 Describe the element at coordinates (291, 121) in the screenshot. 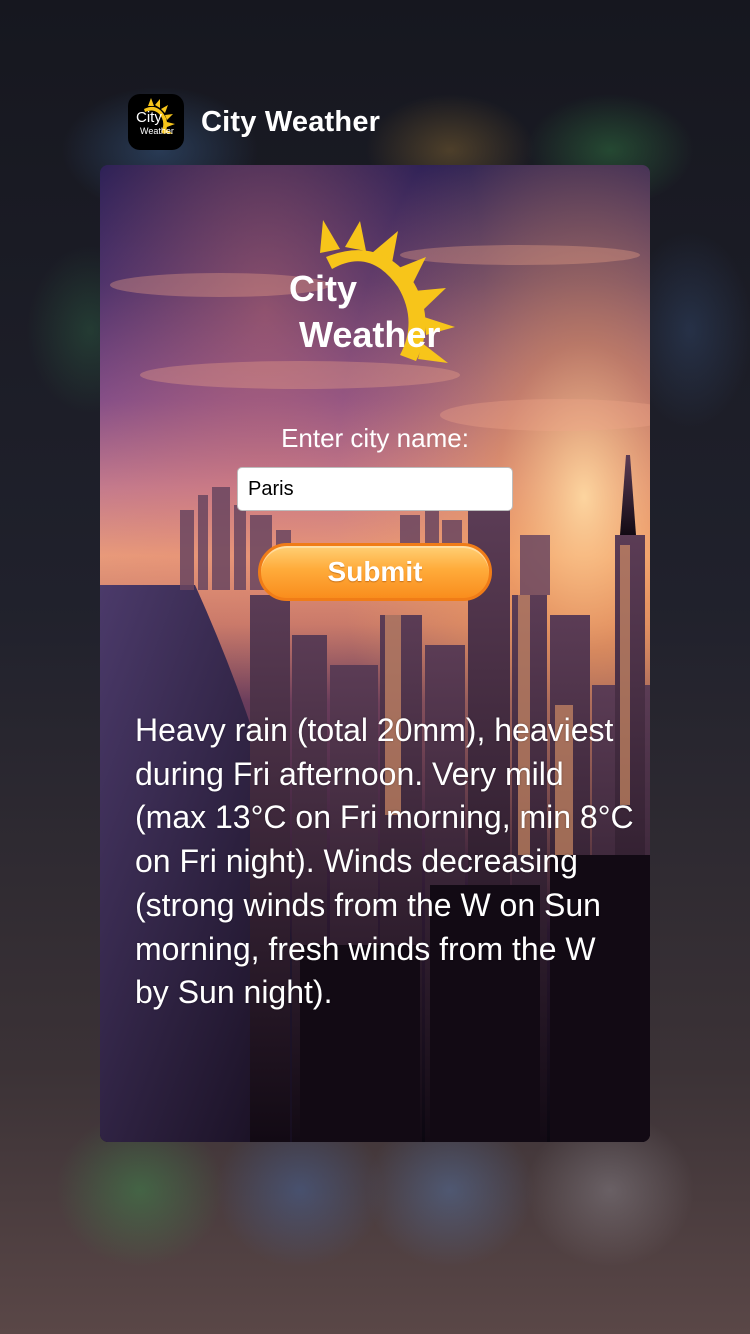

I see `app-title: City Weather` at that location.